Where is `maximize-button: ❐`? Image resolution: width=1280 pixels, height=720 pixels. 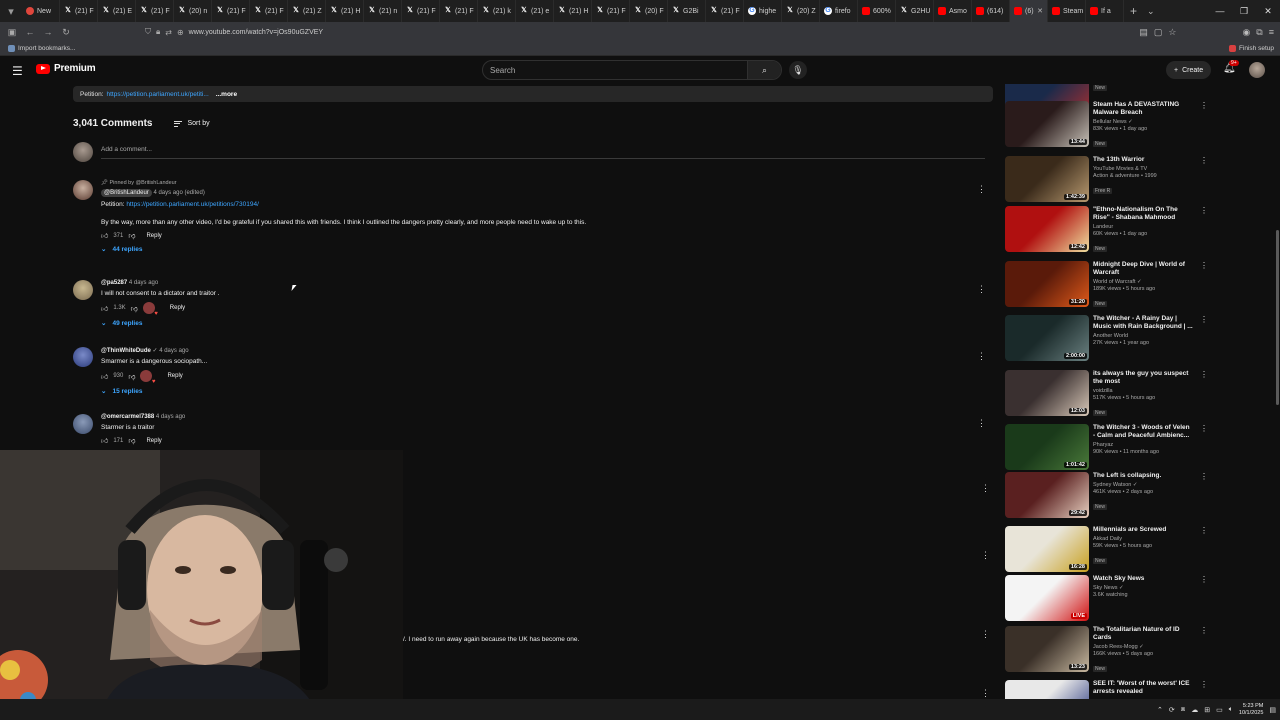
maximize-button: ❐ is located at coordinates (1244, 11).